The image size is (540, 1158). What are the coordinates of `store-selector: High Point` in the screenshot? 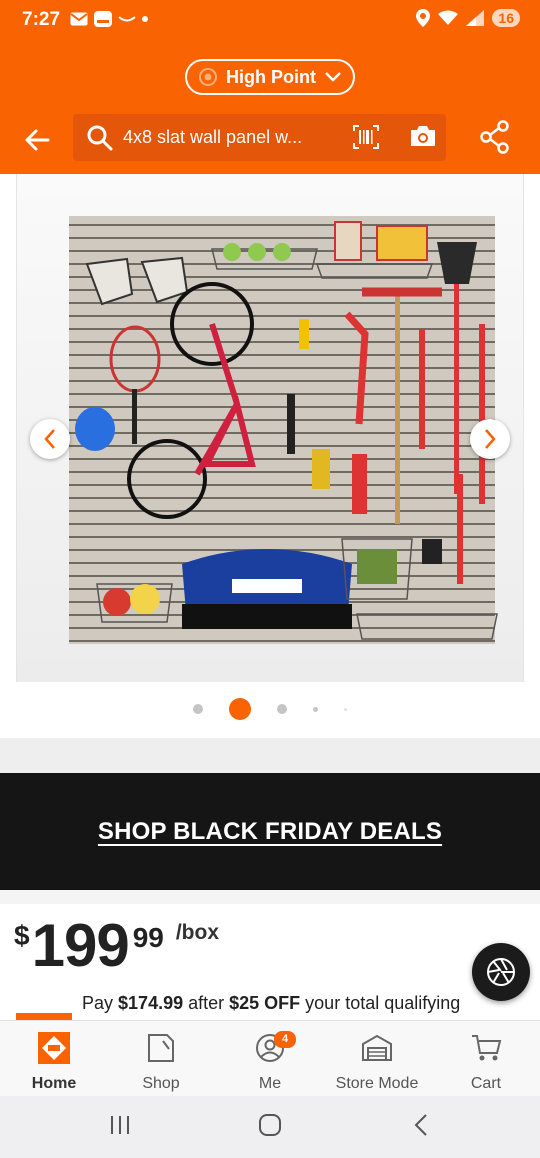 It's located at (270, 77).